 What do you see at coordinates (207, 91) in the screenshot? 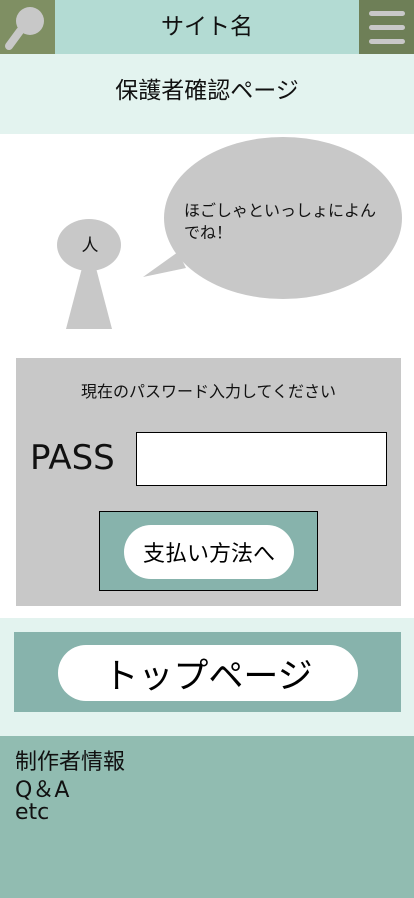
I see `page-title: 保護者確認ページ` at bounding box center [207, 91].